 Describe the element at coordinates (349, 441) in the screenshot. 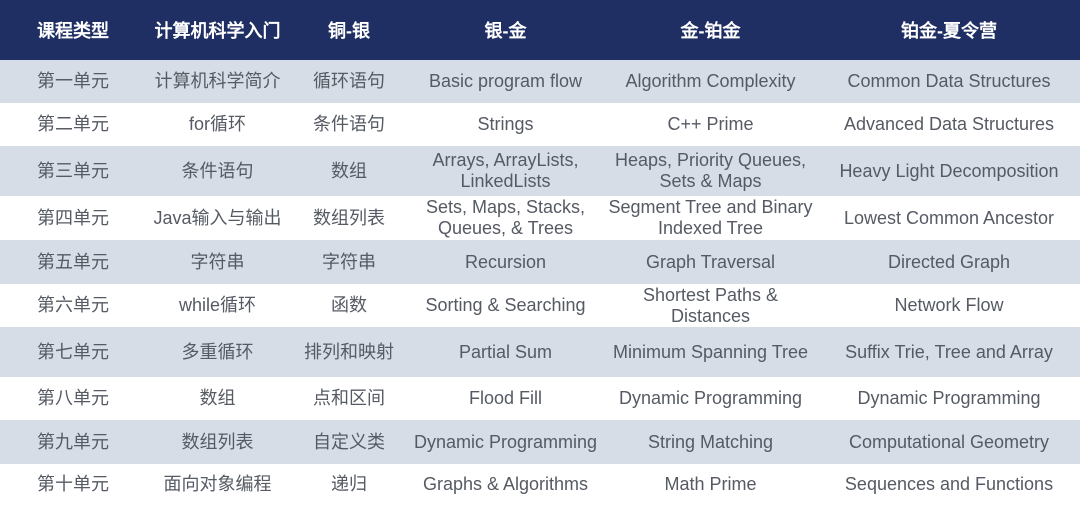

I see `table-cell: 自定义类` at that location.